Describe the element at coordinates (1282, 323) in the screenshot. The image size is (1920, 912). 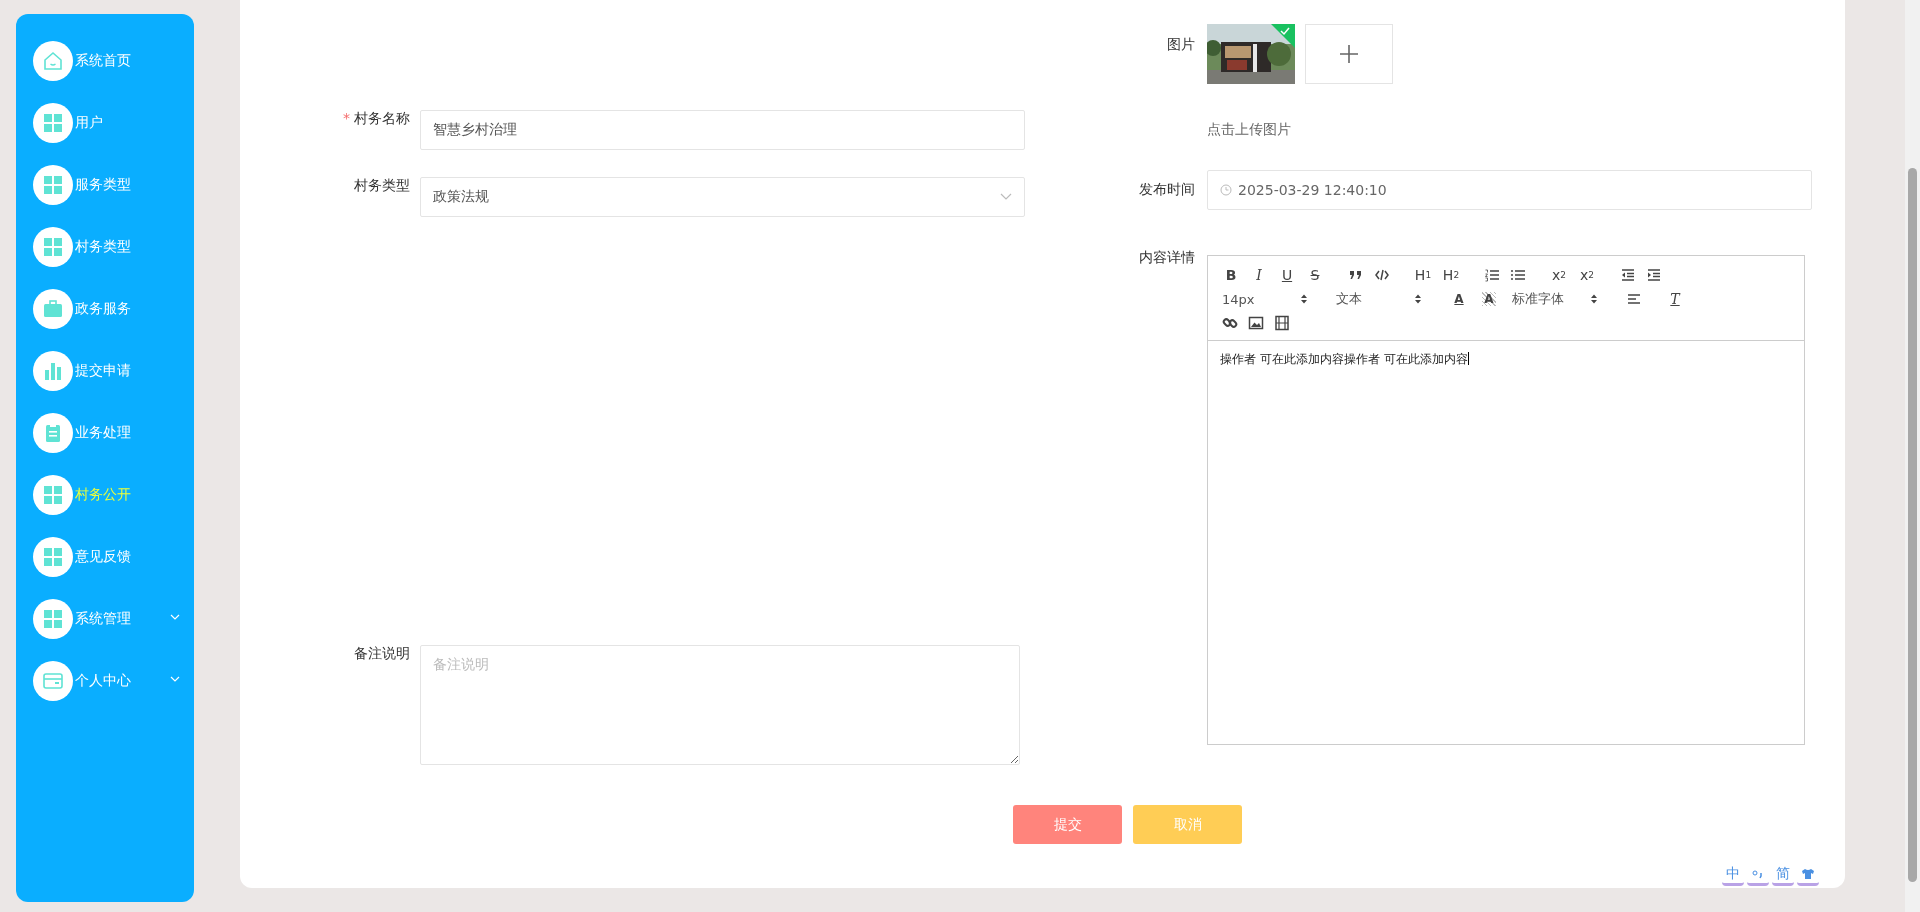
I see `film-icon` at that location.